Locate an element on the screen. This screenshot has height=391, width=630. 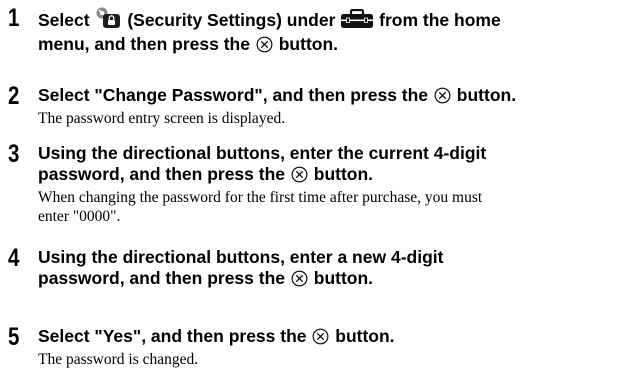
security-settings-icon is located at coordinates (108, 20).